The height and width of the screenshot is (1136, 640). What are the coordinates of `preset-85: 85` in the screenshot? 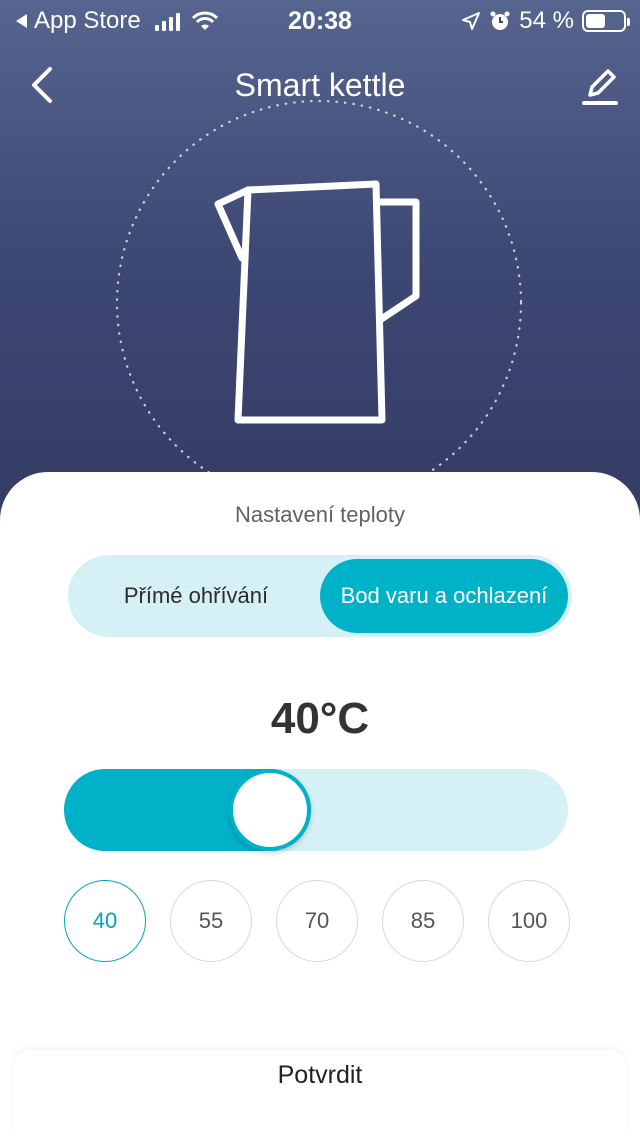 It's located at (423, 921).